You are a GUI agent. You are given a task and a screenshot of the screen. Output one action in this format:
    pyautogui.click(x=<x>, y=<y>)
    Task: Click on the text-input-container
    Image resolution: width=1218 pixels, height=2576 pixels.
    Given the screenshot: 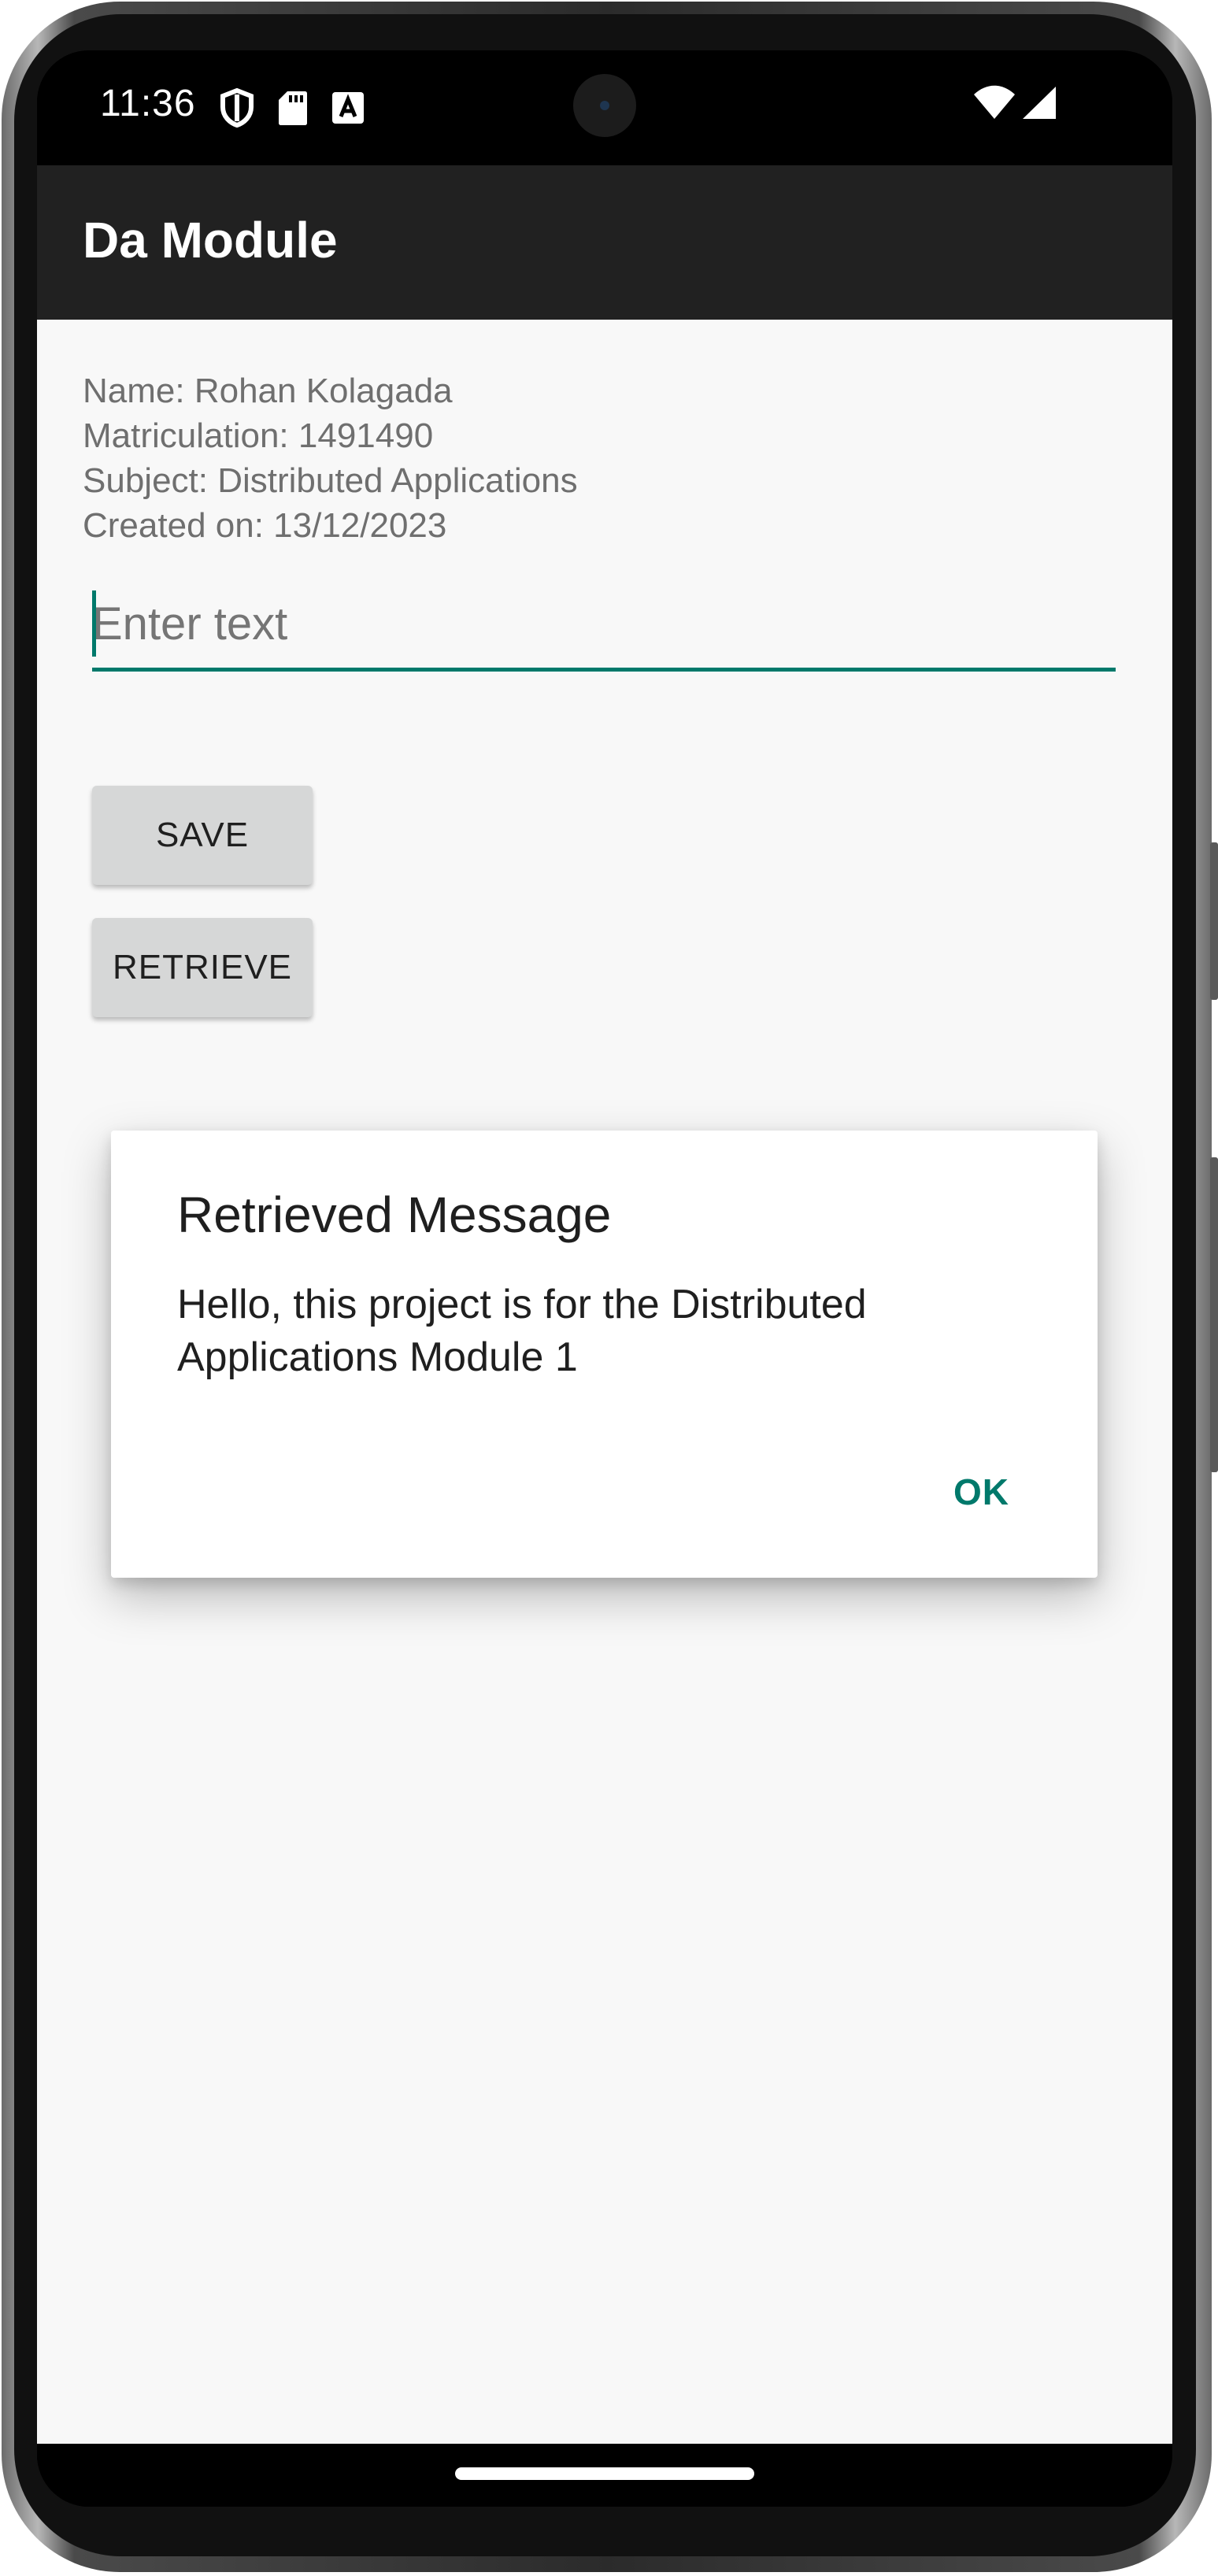 What is the action you would take?
    pyautogui.click(x=604, y=625)
    